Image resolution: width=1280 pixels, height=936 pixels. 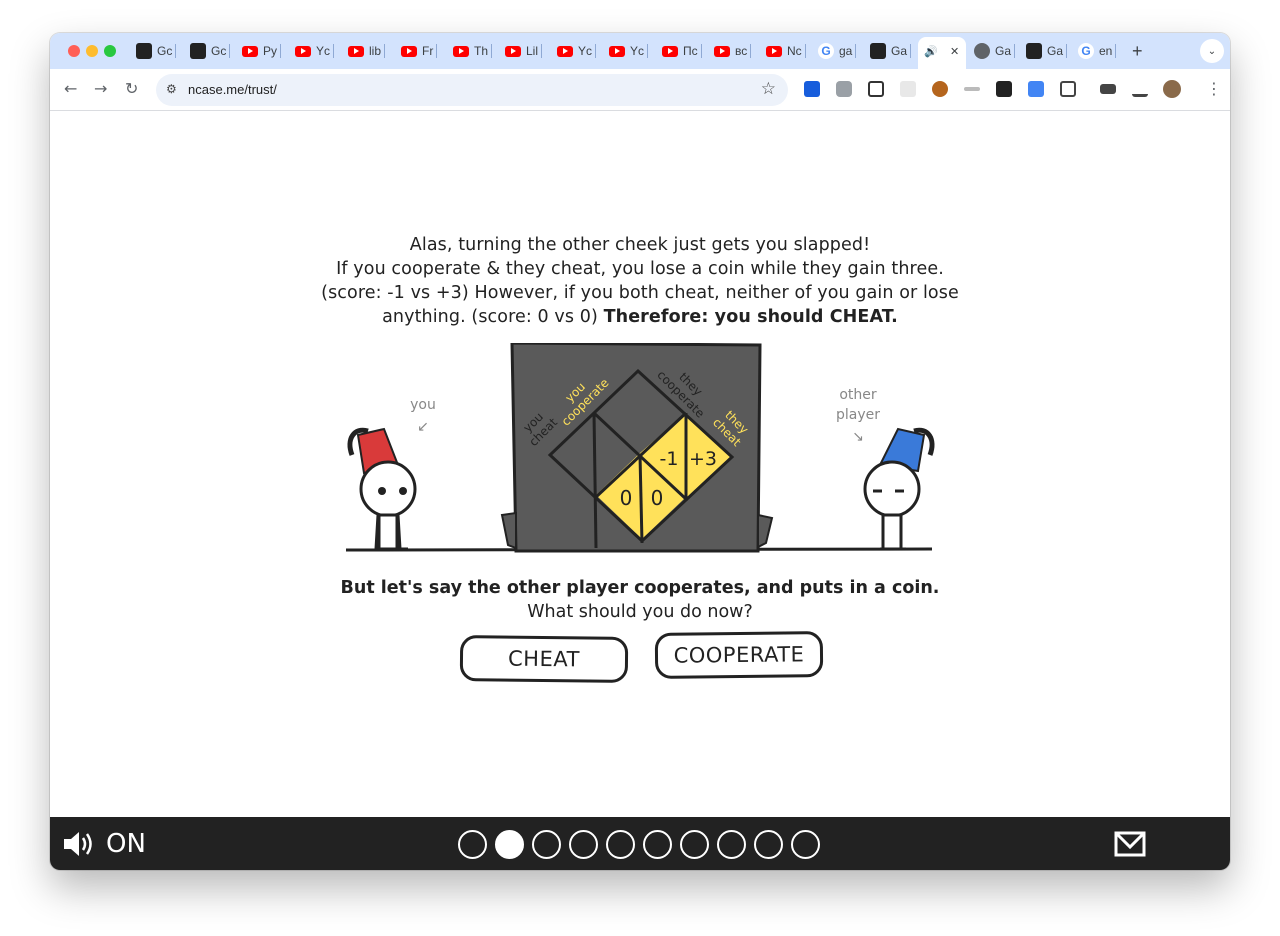 I want to click on tab-title: вс, so click(x=741, y=51).